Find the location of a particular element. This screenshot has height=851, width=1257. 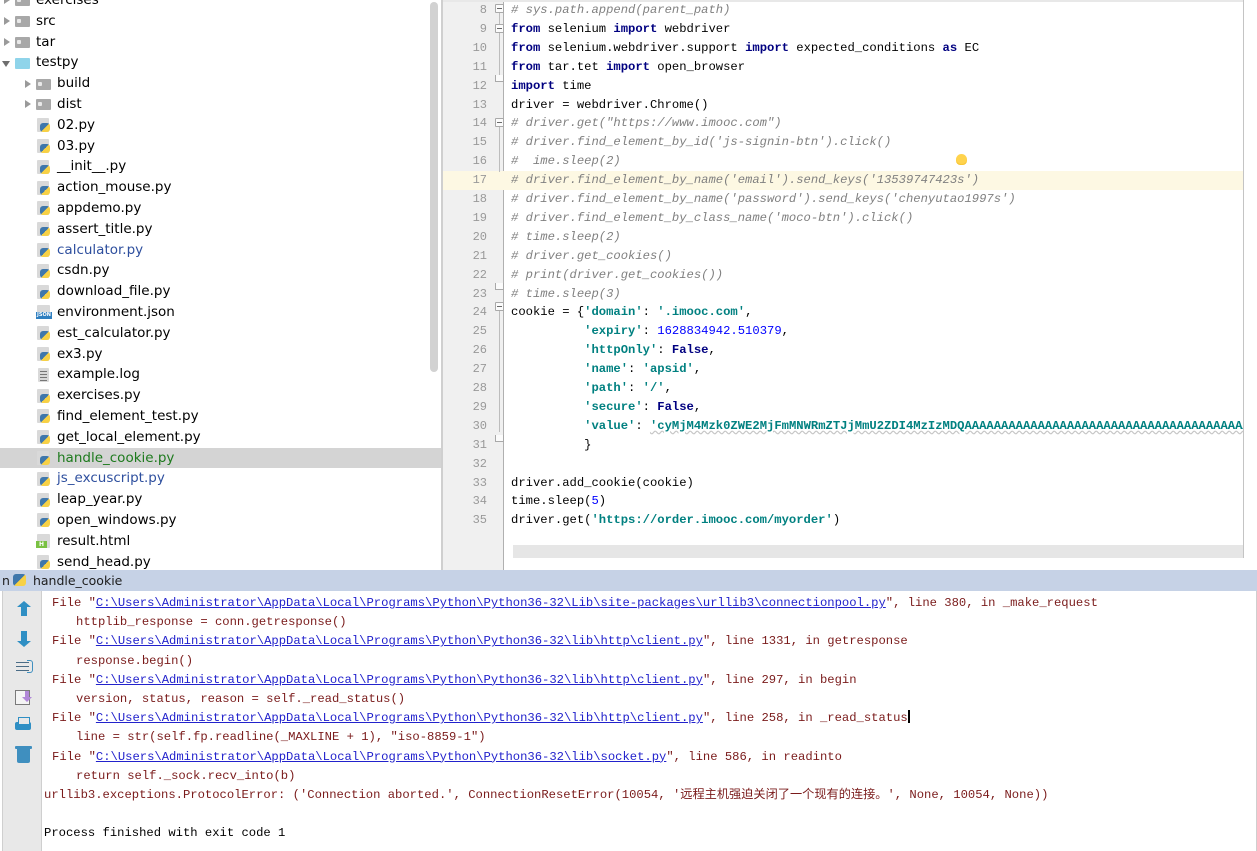

tree-item-find-element-test-py: find_element_test.py is located at coordinates (220, 416).